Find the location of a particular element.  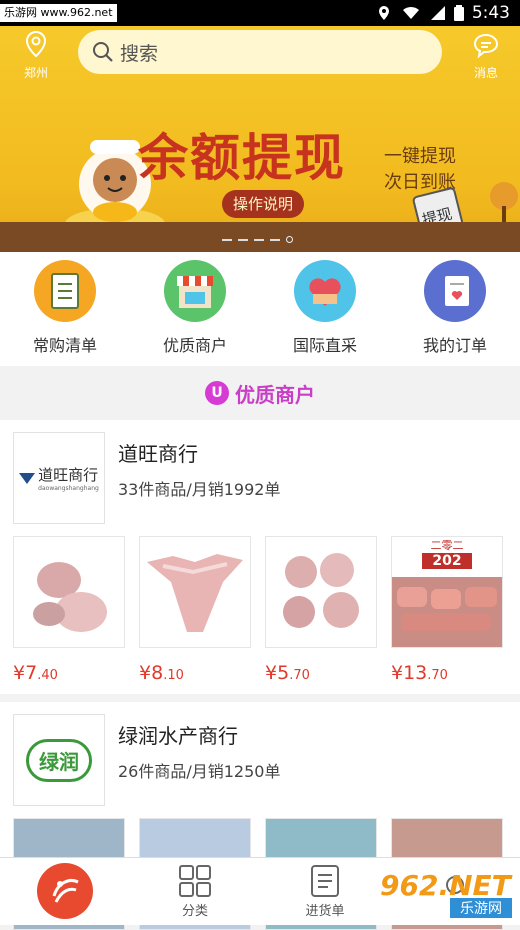

product-image: 二零二 202 is located at coordinates (447, 592).